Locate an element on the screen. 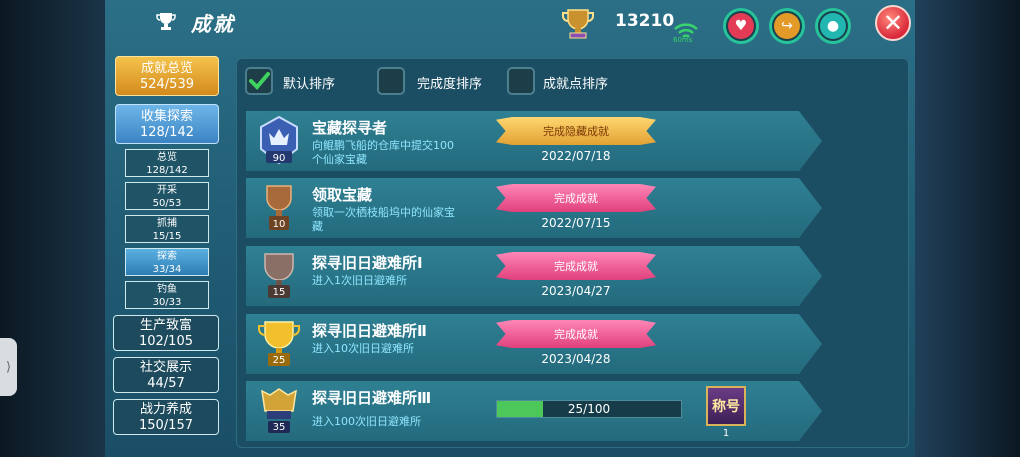 The height and width of the screenshot is (457, 1020). nav-overview: 成就总览 524/539 is located at coordinates (167, 76).